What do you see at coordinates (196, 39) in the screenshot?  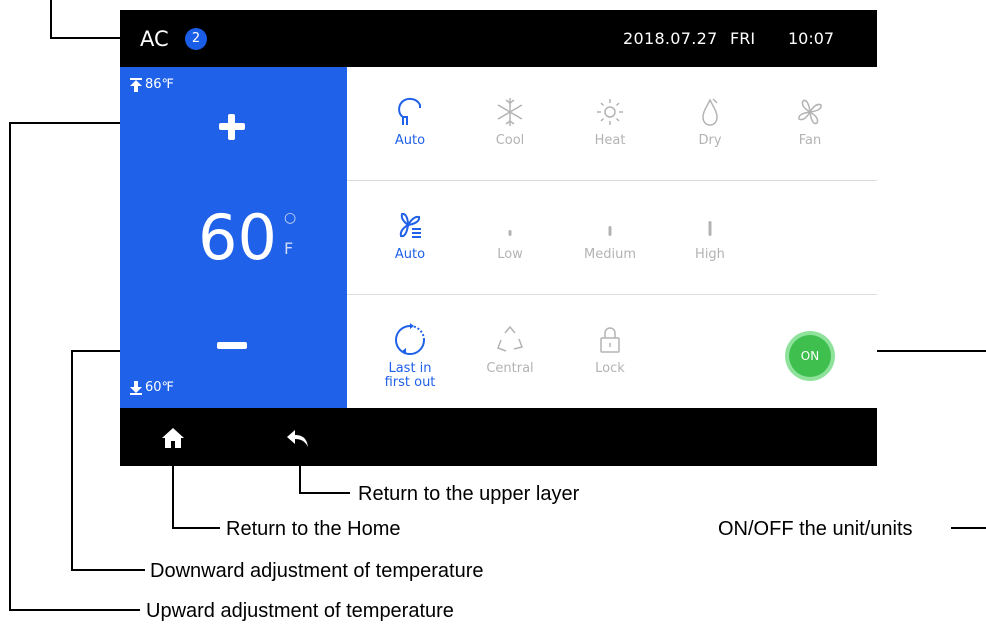 I see `unit-count-badge: 2` at bounding box center [196, 39].